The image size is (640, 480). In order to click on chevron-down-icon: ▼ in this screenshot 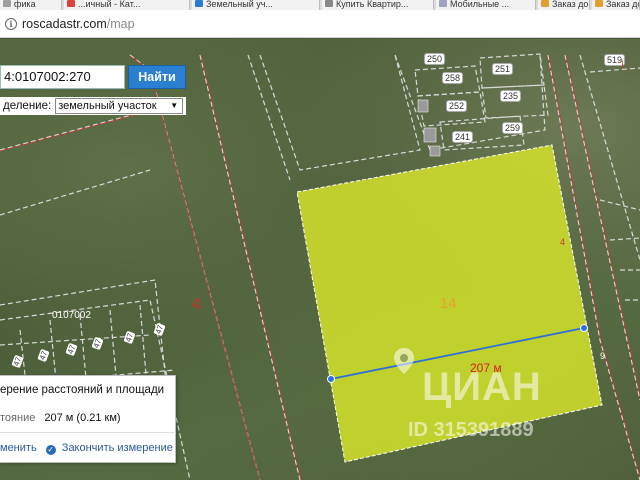, I will do `click(174, 105)`.